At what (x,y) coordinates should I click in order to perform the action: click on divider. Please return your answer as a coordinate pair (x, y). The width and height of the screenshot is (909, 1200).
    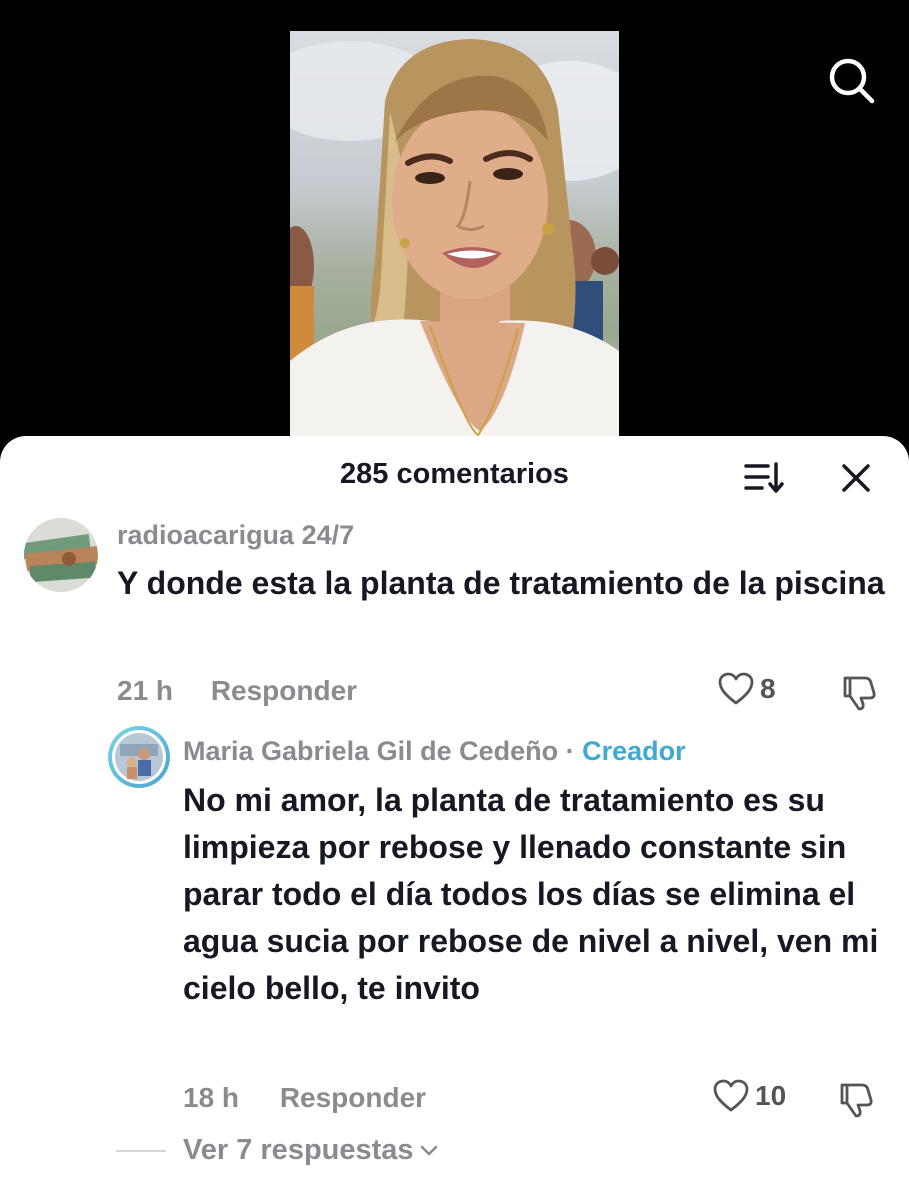
    Looking at the image, I should click on (141, 1150).